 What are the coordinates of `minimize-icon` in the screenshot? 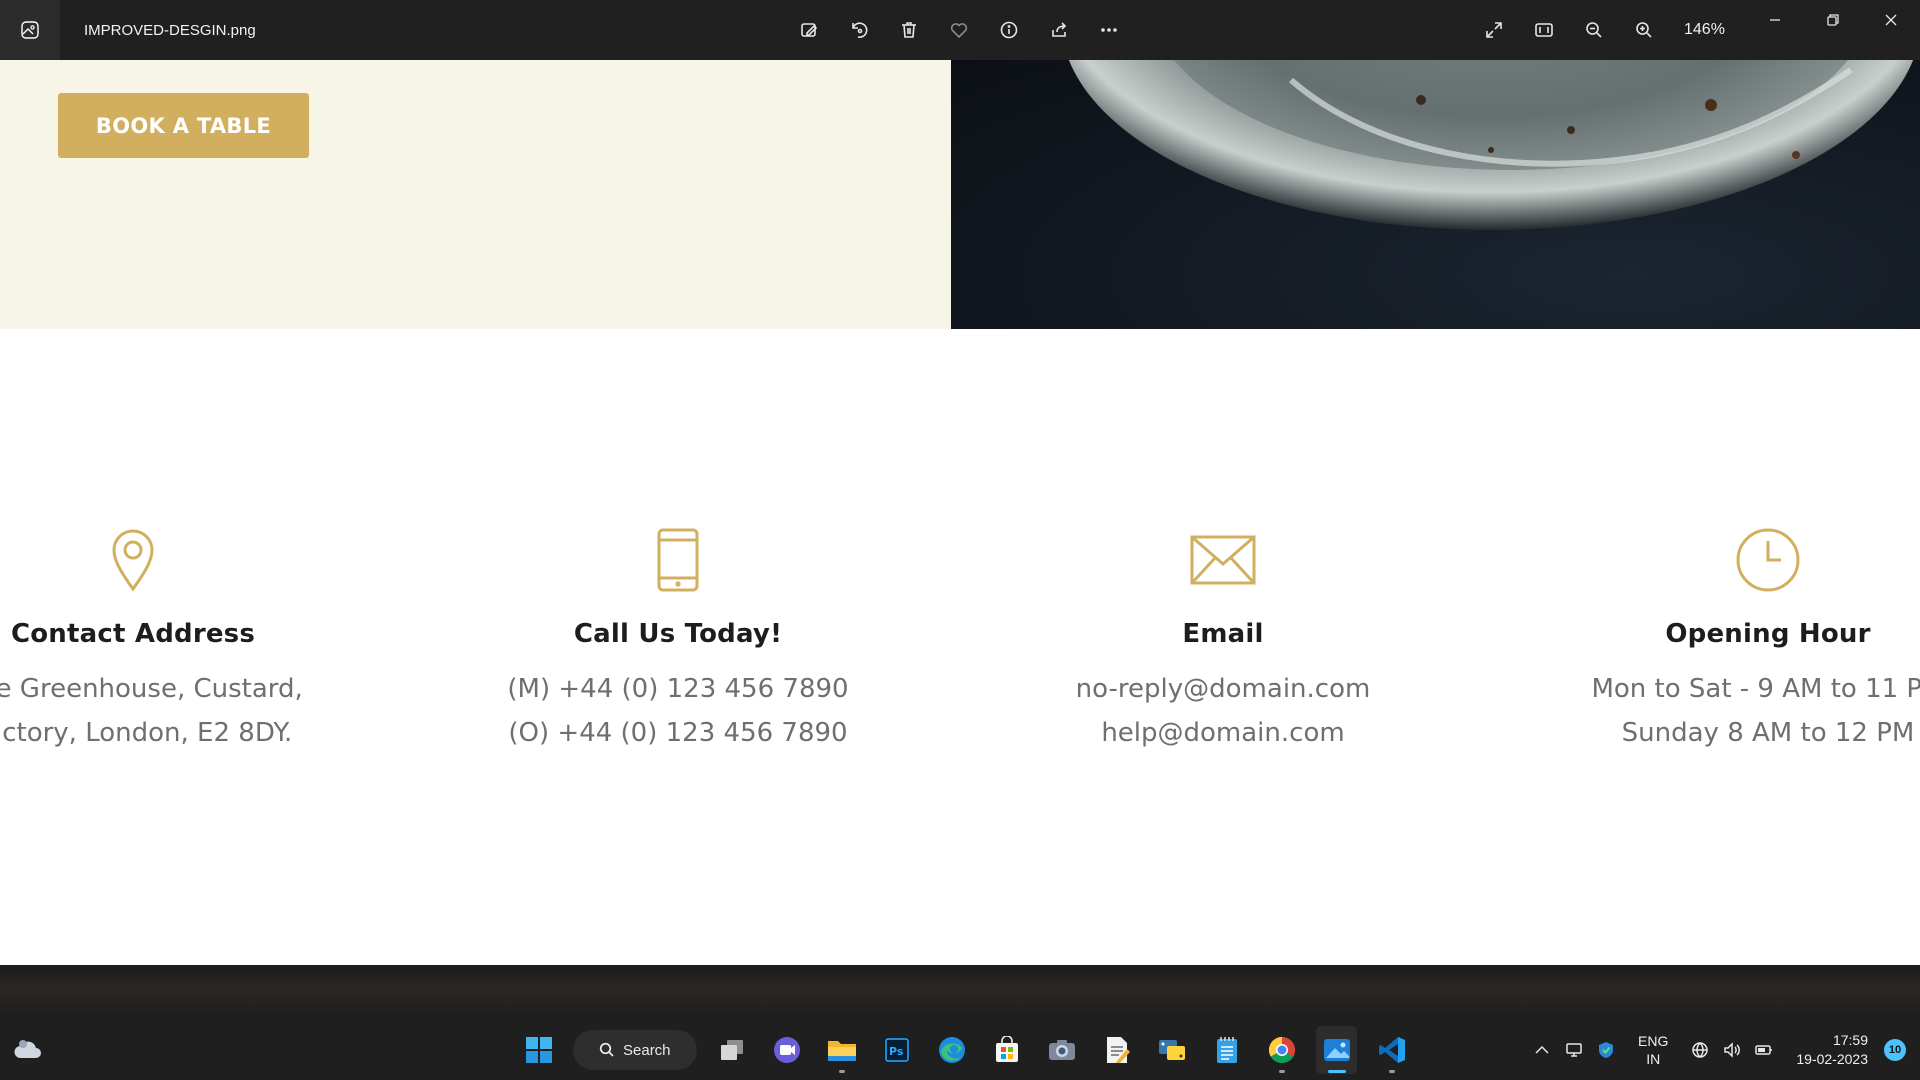 It's located at (1775, 20).